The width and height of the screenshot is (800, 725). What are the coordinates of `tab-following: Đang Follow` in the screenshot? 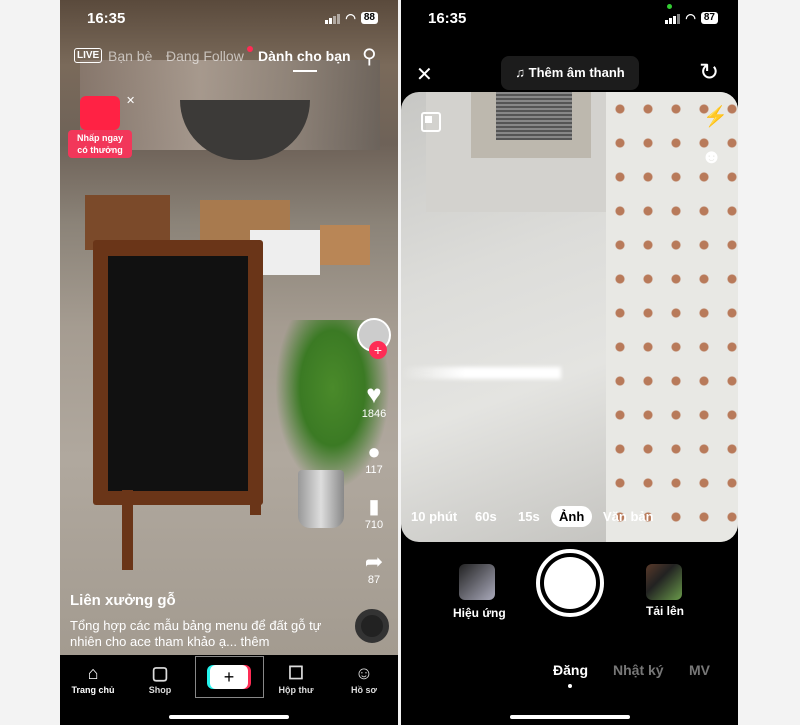 It's located at (205, 56).